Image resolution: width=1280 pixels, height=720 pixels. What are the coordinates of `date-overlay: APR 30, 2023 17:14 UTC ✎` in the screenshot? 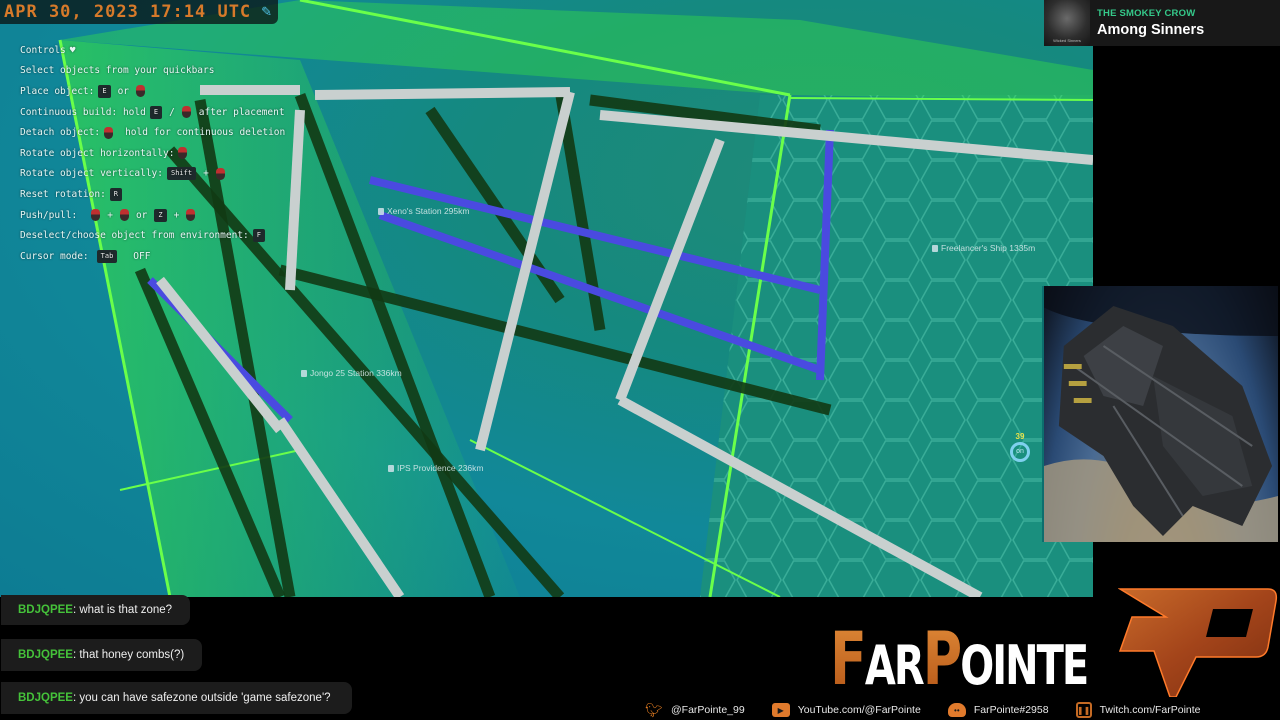 It's located at (139, 12).